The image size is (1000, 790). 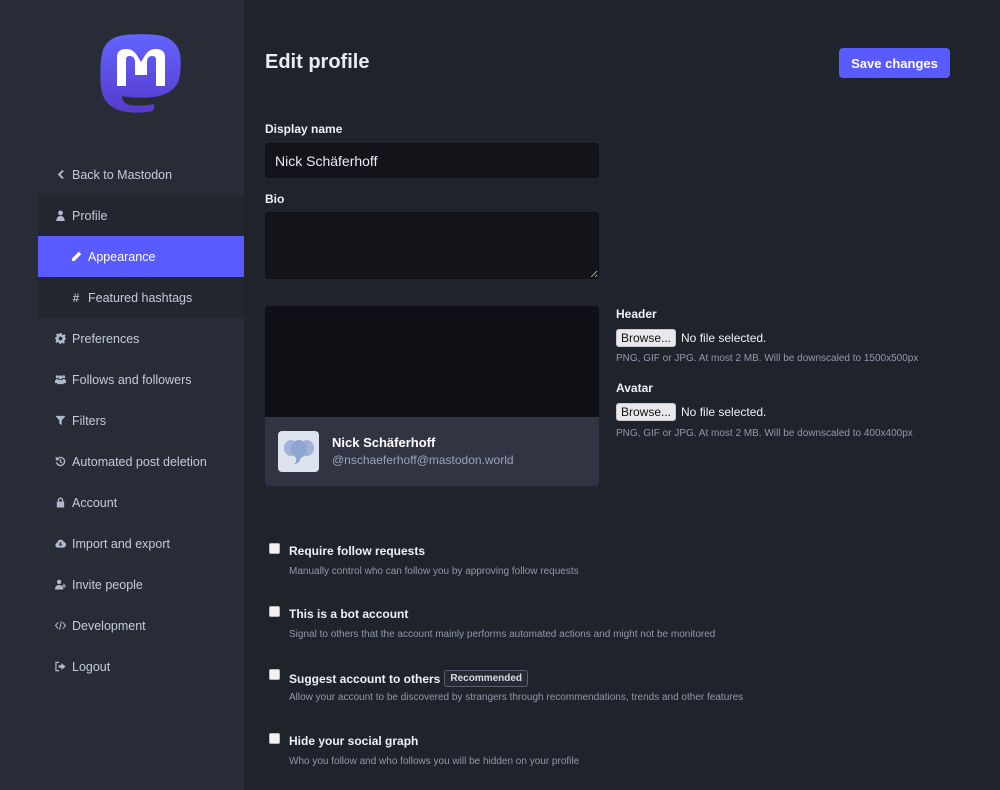 I want to click on sidebar-item-label: Invite people, so click(x=107, y=584).